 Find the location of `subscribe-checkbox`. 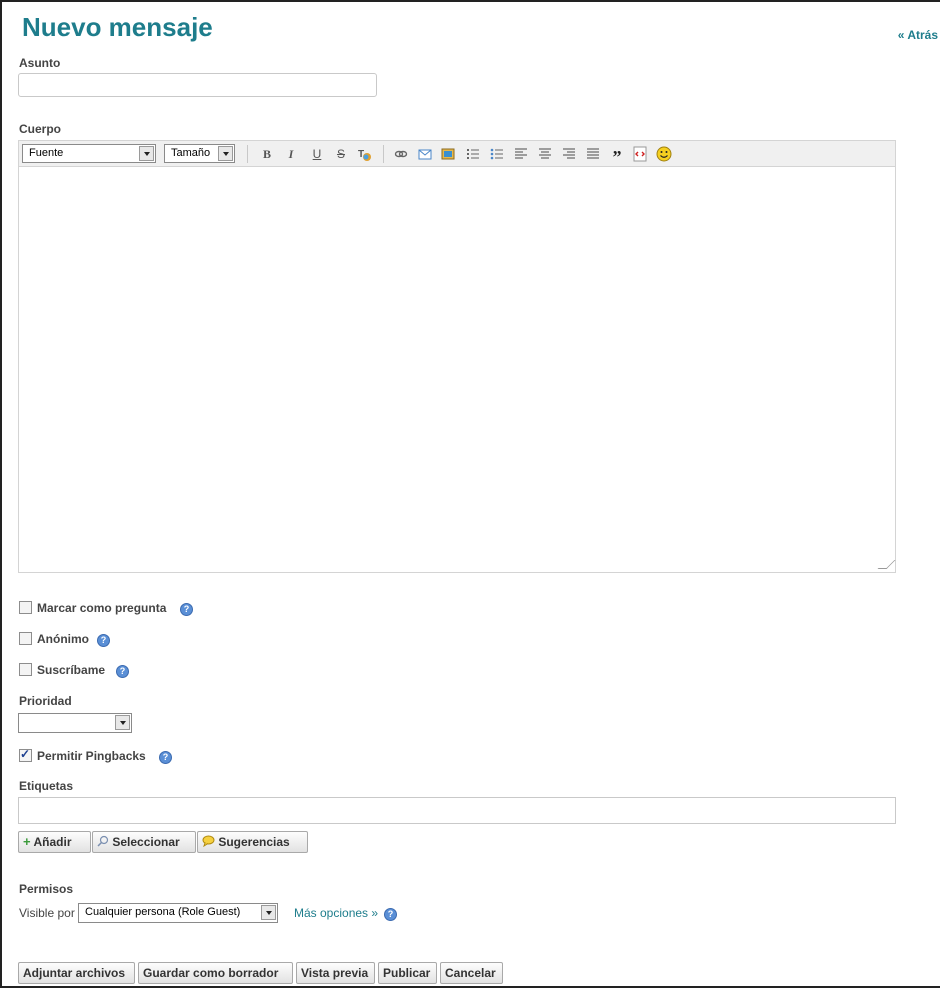

subscribe-checkbox is located at coordinates (25, 669).